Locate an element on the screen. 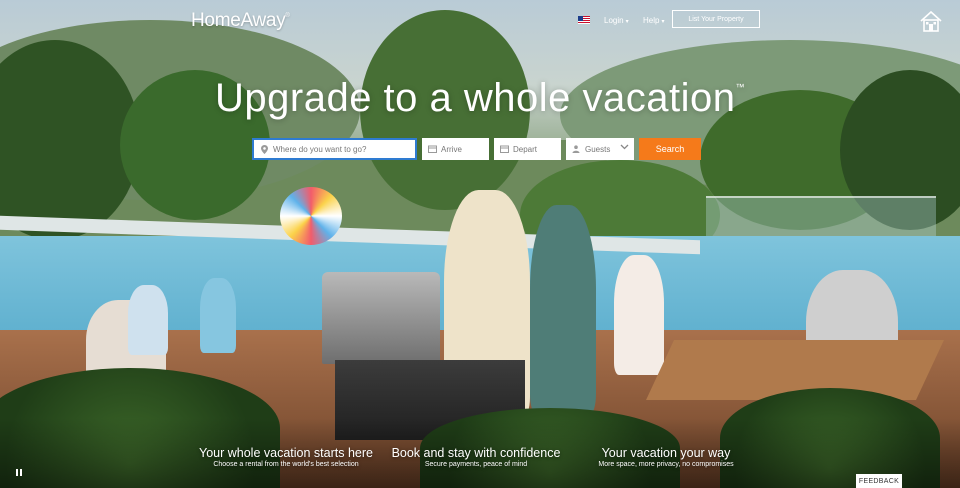 This screenshot has height=488, width=960. bbq-grill is located at coordinates (381, 318).